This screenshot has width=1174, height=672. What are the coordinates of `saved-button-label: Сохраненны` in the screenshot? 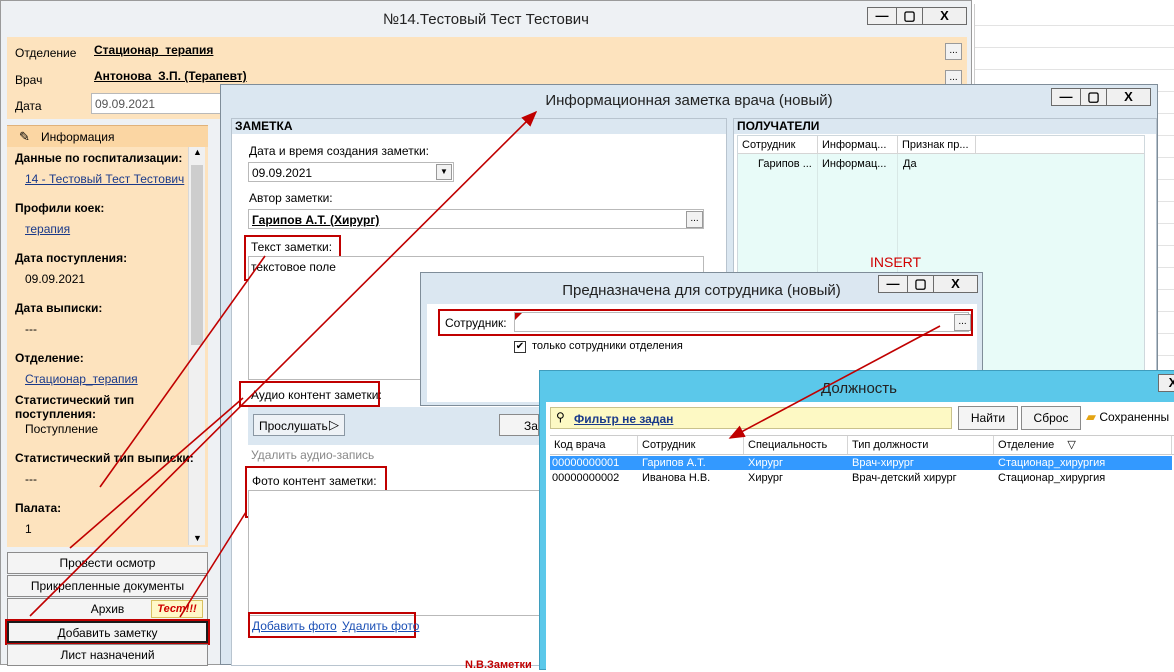 It's located at (1134, 417).